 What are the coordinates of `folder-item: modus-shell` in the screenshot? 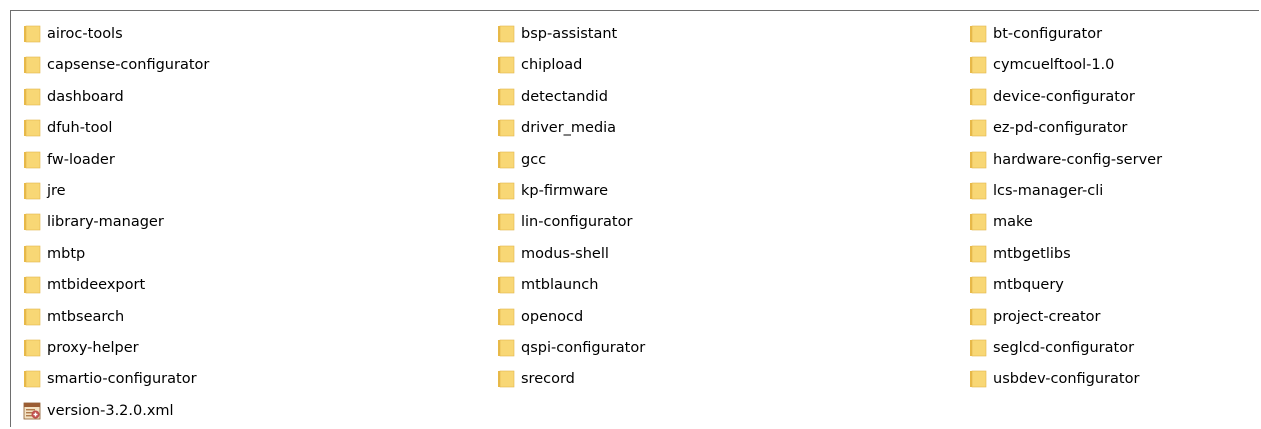 It's located at (553, 254).